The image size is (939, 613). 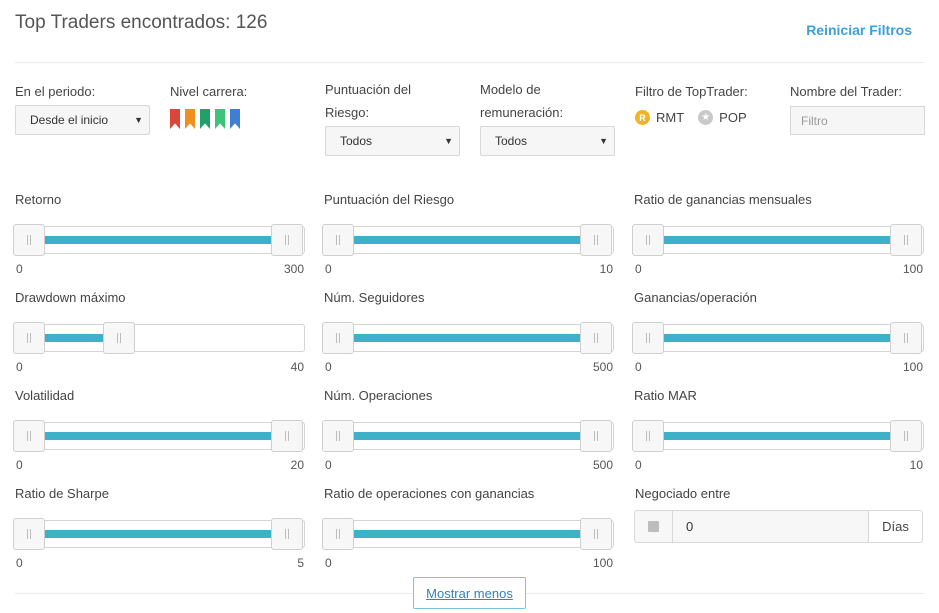 What do you see at coordinates (547, 141) in the screenshot?
I see `remuneration-select: Todos ▼` at bounding box center [547, 141].